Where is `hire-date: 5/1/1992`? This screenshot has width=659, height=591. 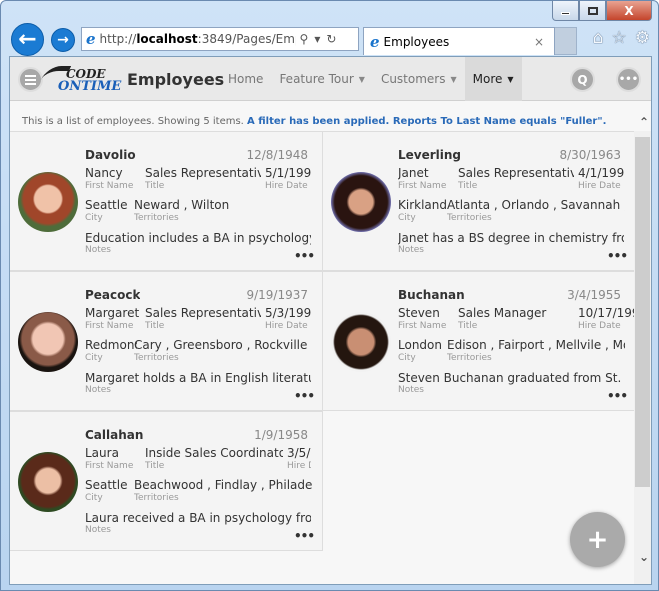 hire-date: 5/1/1992 is located at coordinates (288, 173).